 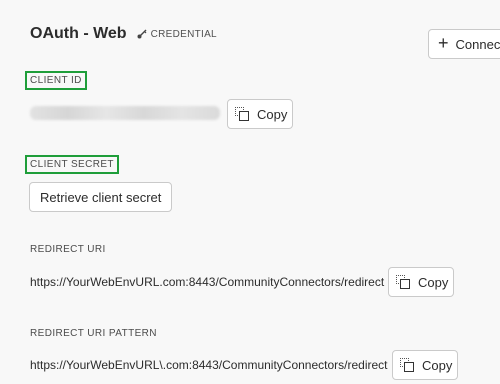 I want to click on redirect-uri-pattern-label: REDIRECT URI PATTERN, so click(x=93, y=333).